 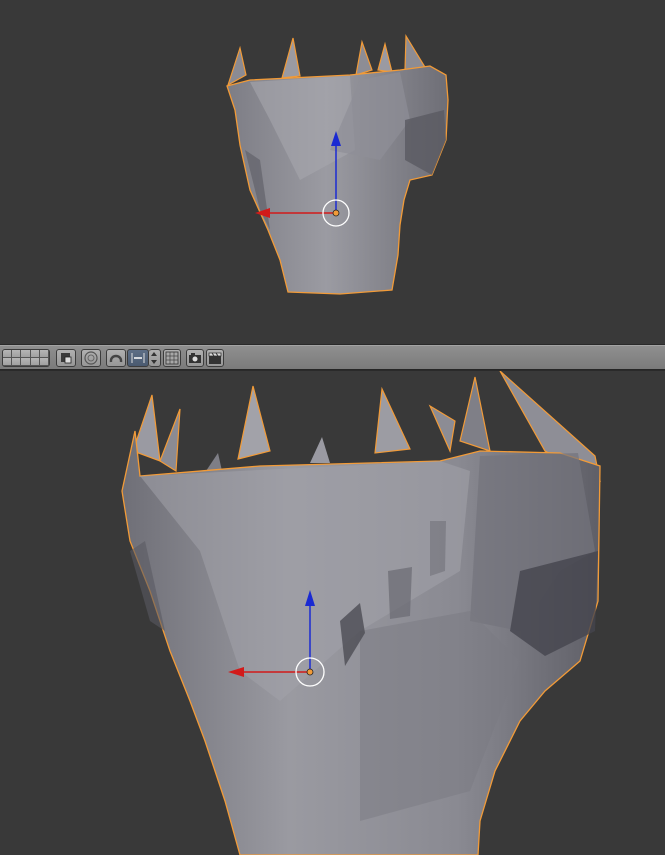 What do you see at coordinates (215, 358) in the screenshot?
I see `clapper-icon` at bounding box center [215, 358].